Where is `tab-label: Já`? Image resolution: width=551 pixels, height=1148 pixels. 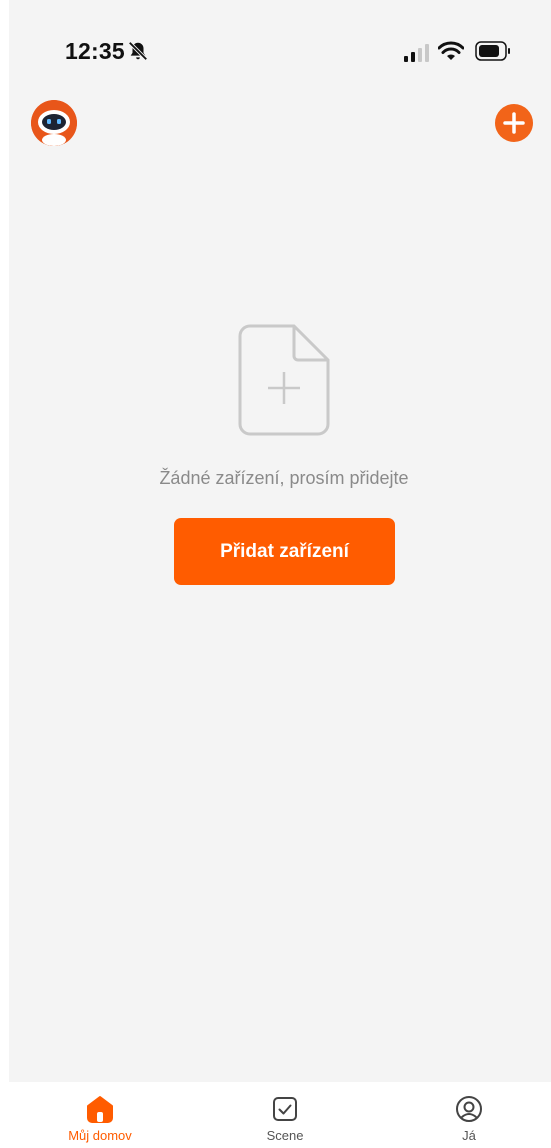 tab-label: Já is located at coordinates (469, 1135).